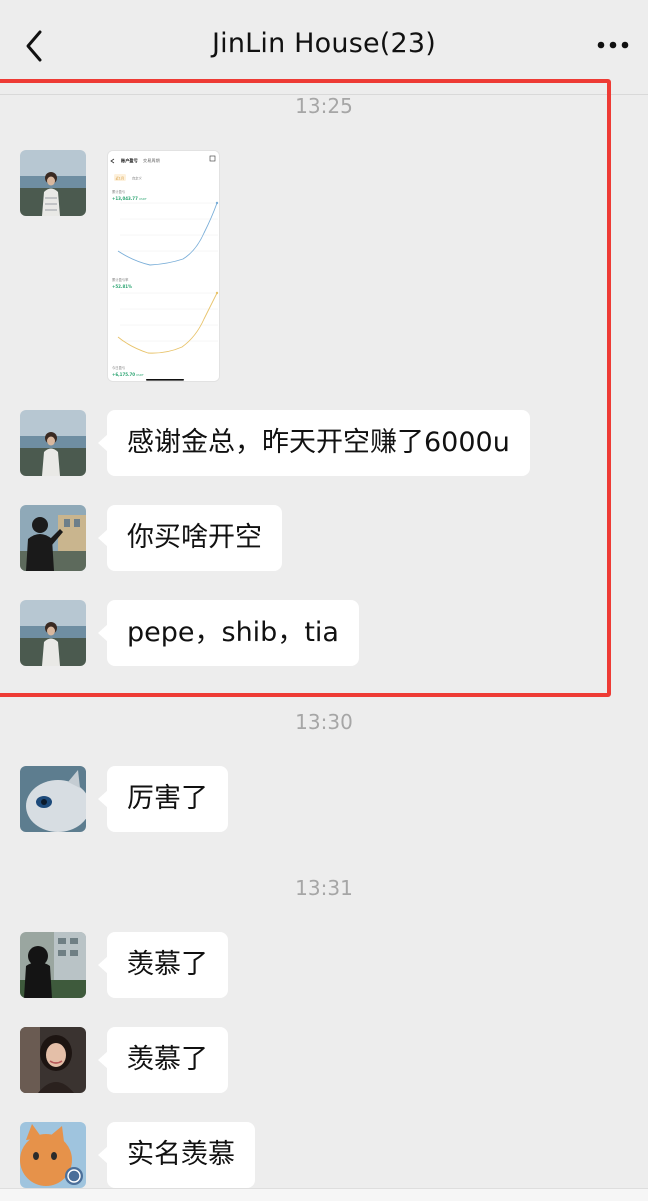  What do you see at coordinates (190, 538) in the screenshot?
I see `message-bubble: 你买啥开空` at bounding box center [190, 538].